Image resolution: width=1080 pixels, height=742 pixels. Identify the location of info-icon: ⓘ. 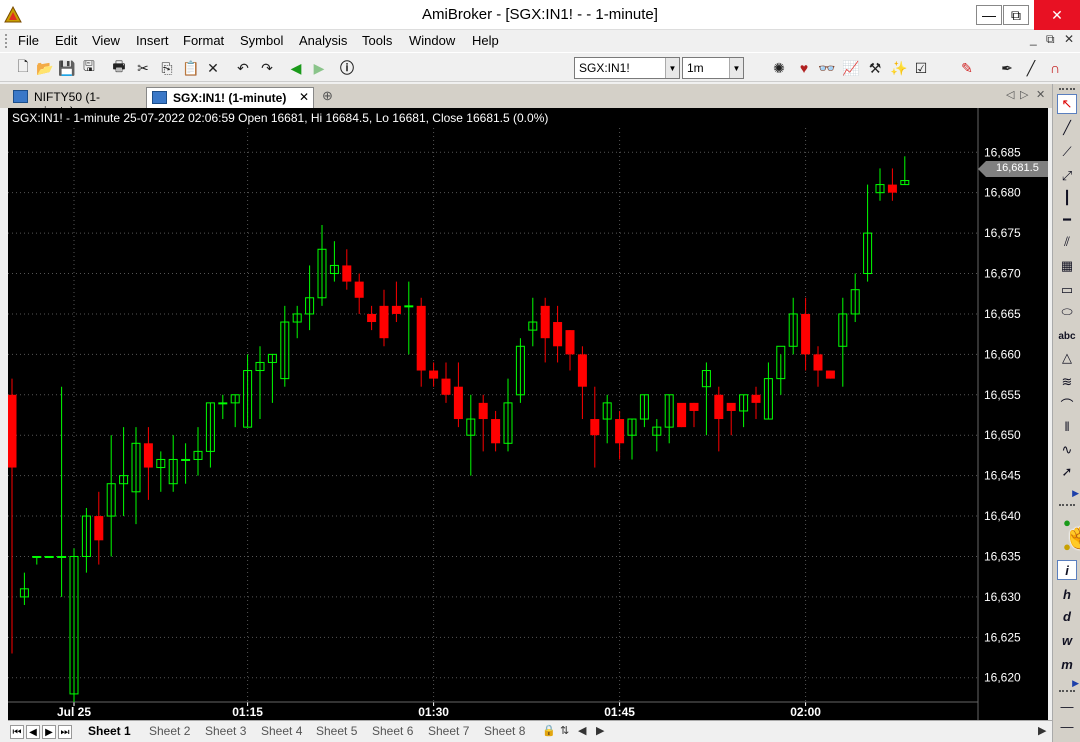
(347, 68).